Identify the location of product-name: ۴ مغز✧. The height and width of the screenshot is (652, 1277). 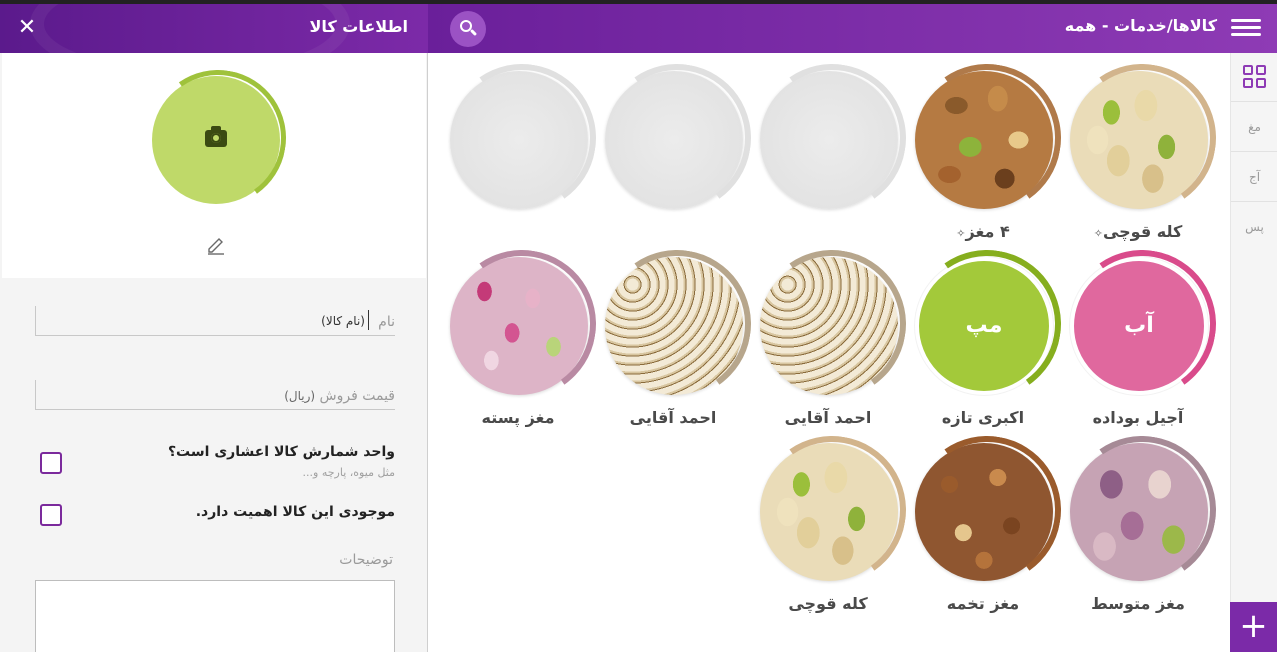
(983, 231).